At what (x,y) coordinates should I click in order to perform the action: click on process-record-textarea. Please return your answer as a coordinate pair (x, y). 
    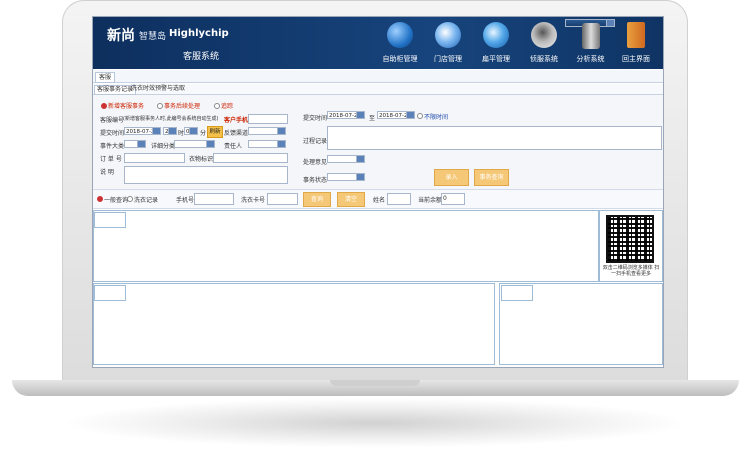
    Looking at the image, I should click on (494, 138).